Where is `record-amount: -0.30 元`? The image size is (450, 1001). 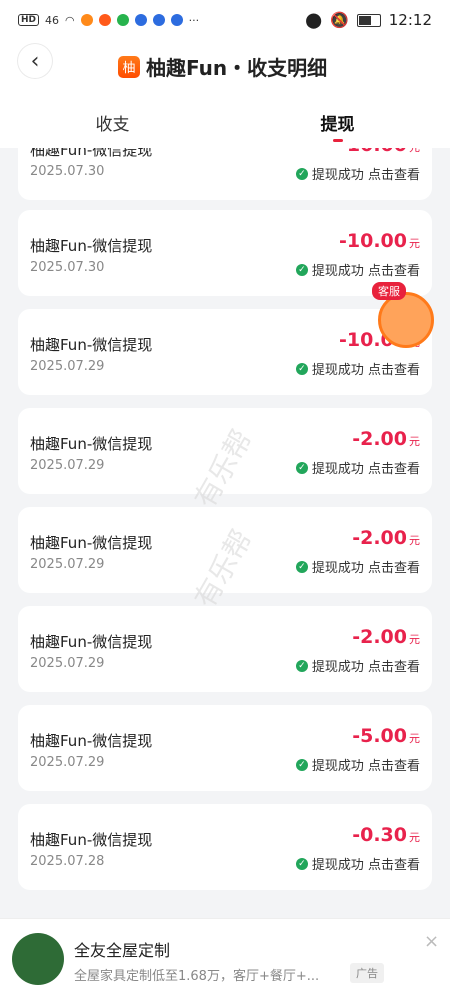 record-amount: -0.30 元 is located at coordinates (386, 835).